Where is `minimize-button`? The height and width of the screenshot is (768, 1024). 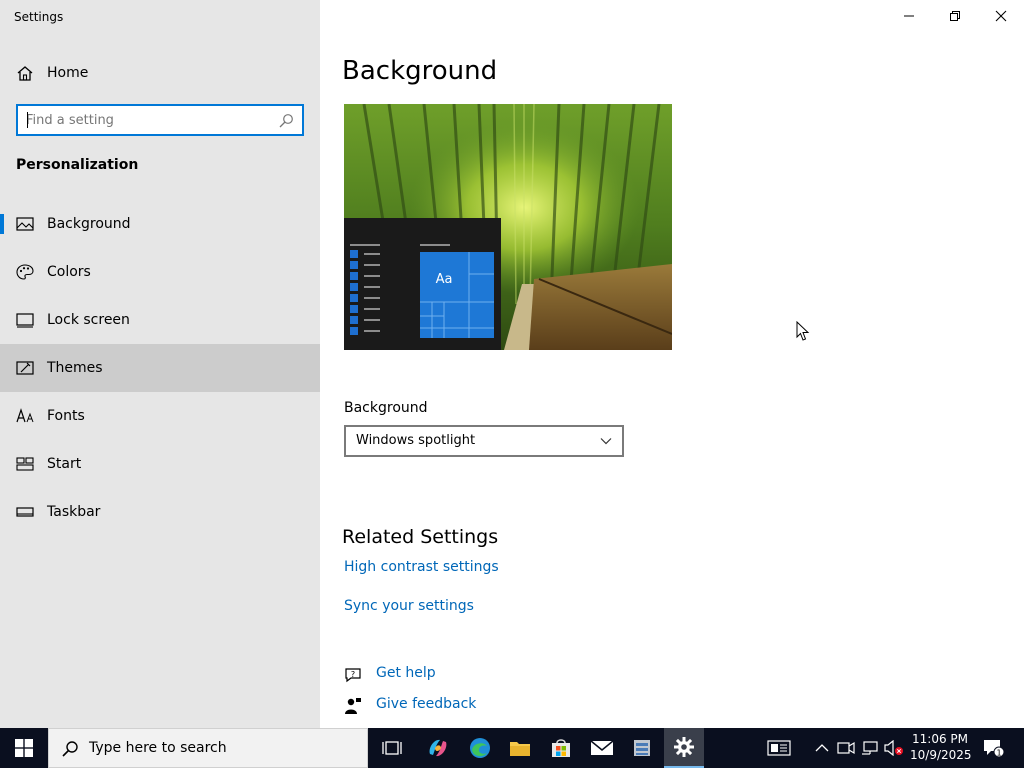
minimize-button is located at coordinates (909, 16).